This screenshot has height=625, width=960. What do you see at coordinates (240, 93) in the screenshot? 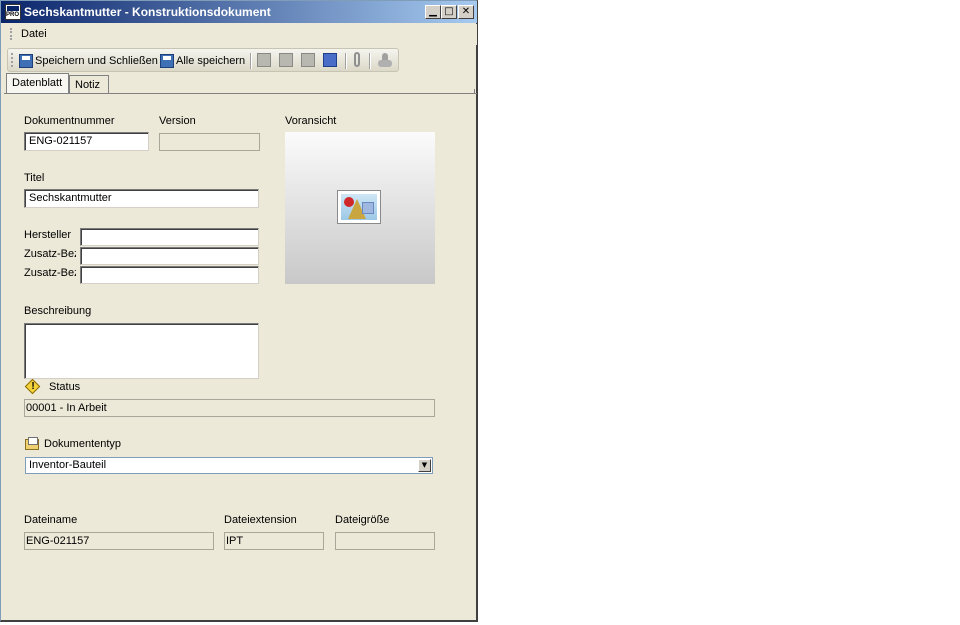
I see `tab-divider` at bounding box center [240, 93].